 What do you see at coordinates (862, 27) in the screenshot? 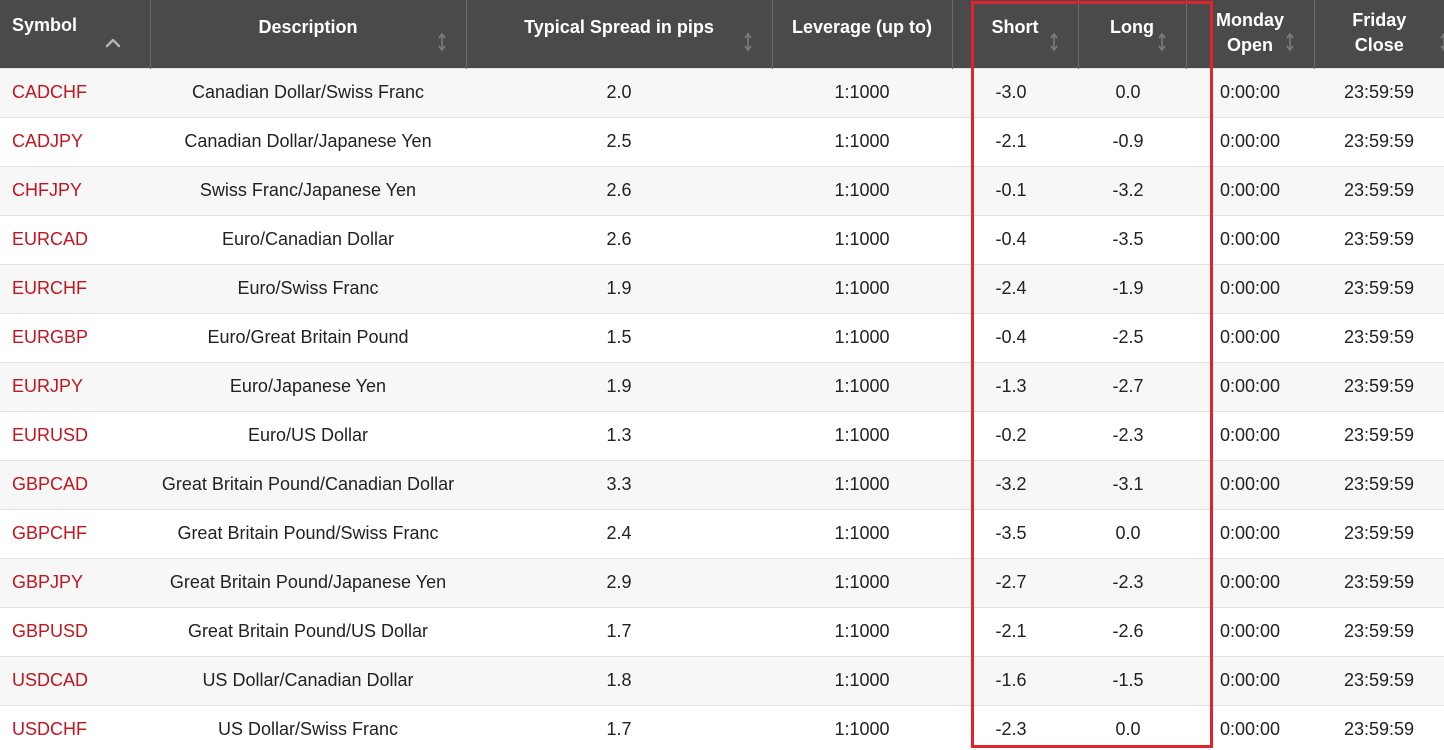
I see `column-header-label: Leverage (up to)` at bounding box center [862, 27].